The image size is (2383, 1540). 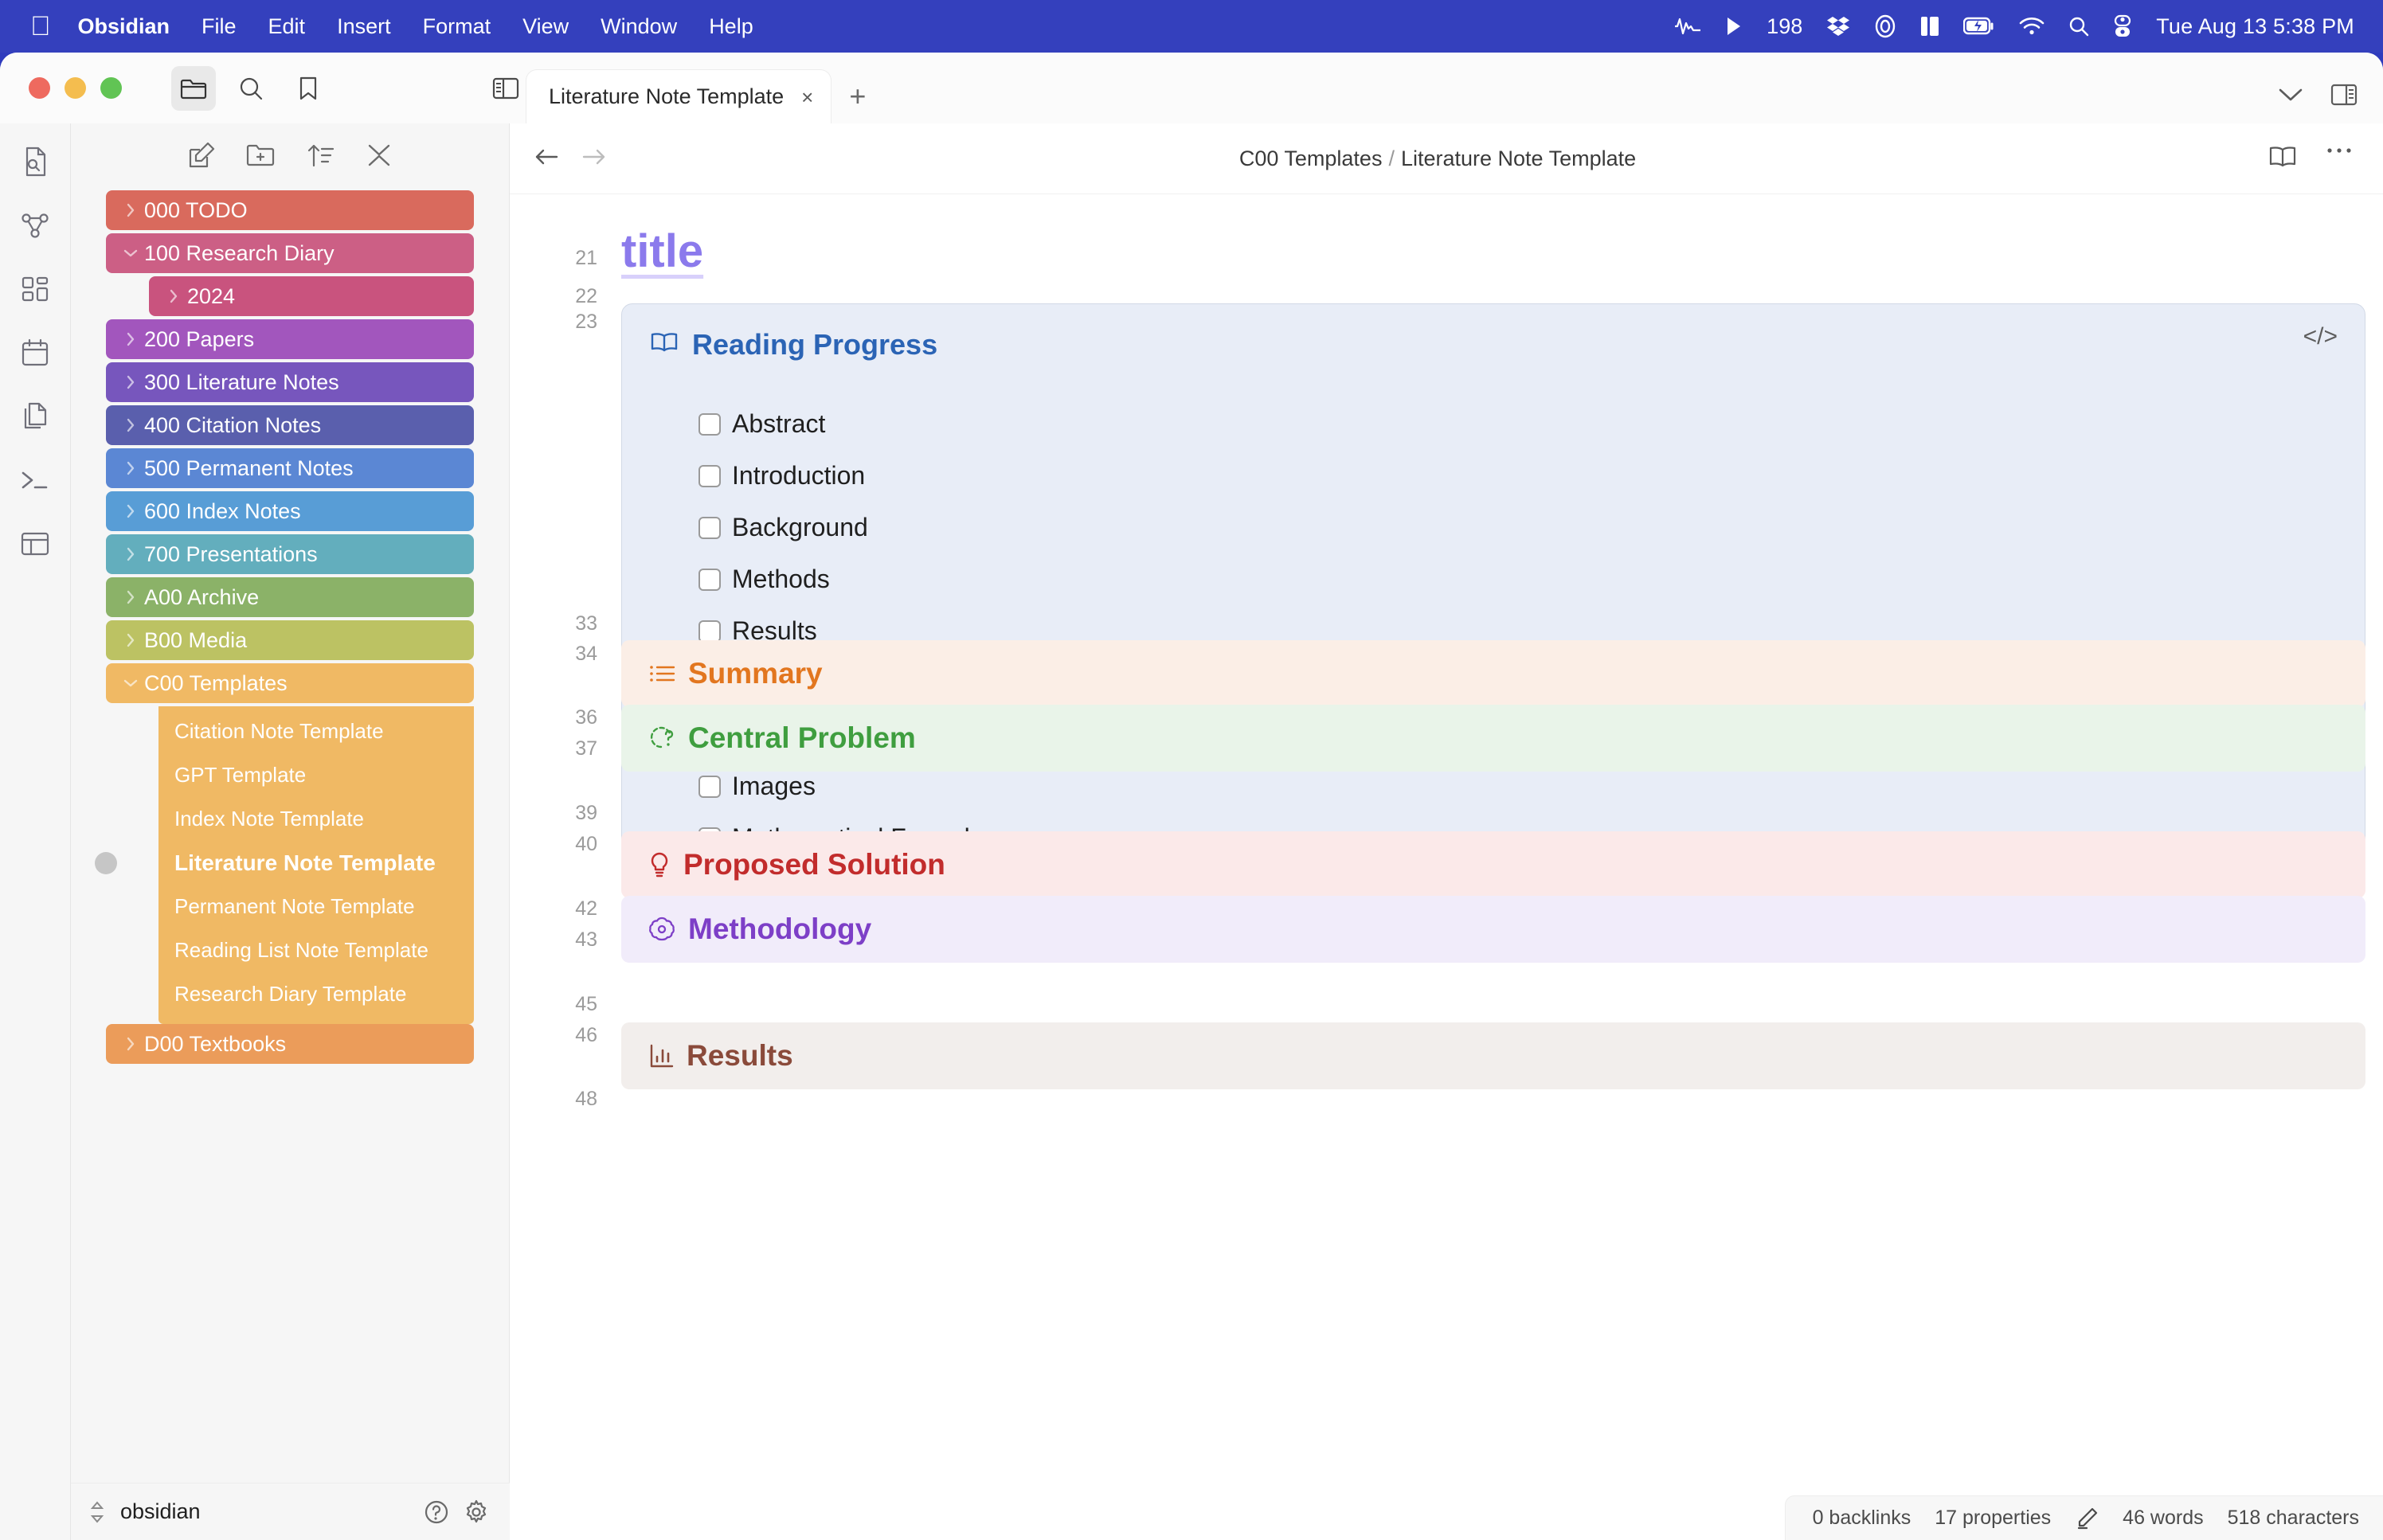 What do you see at coordinates (290, 683) in the screenshot?
I see `folder-item: C00 Templates` at bounding box center [290, 683].